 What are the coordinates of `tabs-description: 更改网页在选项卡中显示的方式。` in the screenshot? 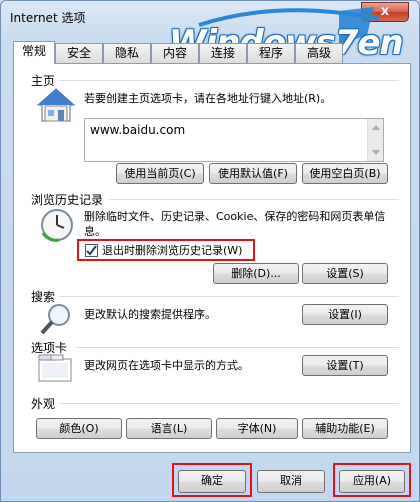 It's located at (166, 365).